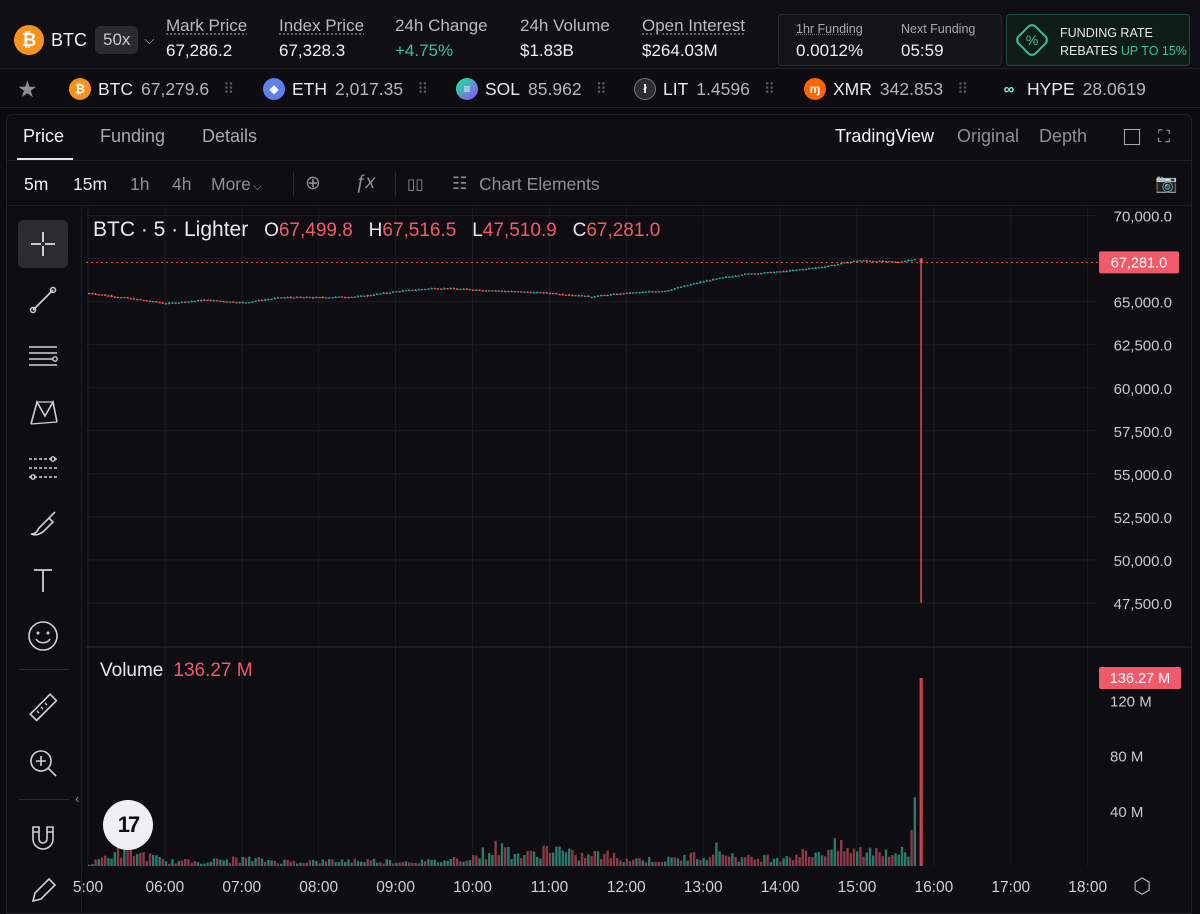 Image resolution: width=1200 pixels, height=914 pixels. Describe the element at coordinates (128, 825) in the screenshot. I see `tradingview-logo: 17` at that location.